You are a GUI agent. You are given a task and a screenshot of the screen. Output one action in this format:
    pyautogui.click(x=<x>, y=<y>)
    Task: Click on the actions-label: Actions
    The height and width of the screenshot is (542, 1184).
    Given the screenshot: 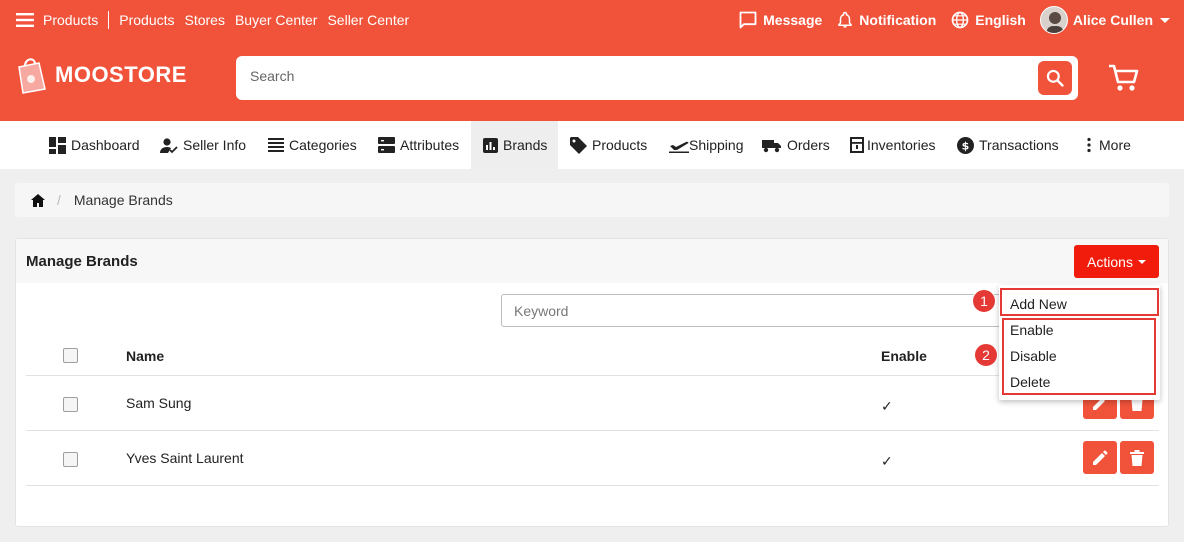 What is the action you would take?
    pyautogui.click(x=1110, y=261)
    